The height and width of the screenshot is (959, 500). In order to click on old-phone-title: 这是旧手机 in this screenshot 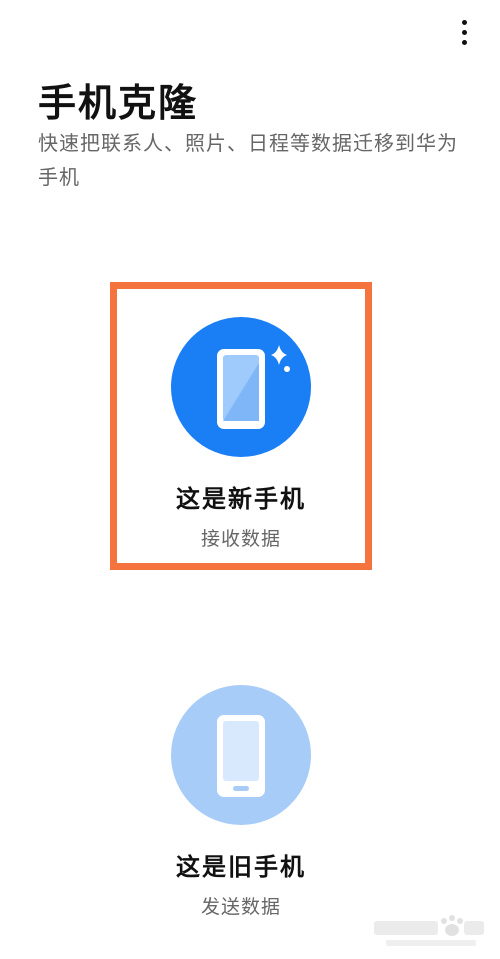, I will do `click(241, 867)`.